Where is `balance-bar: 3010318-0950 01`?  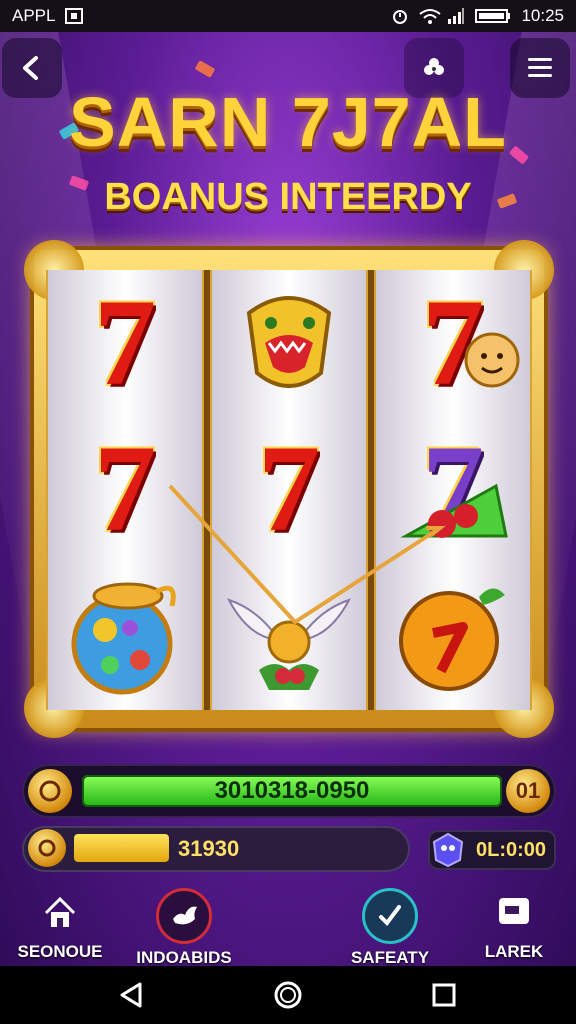
balance-bar: 3010318-0950 01 is located at coordinates (289, 791).